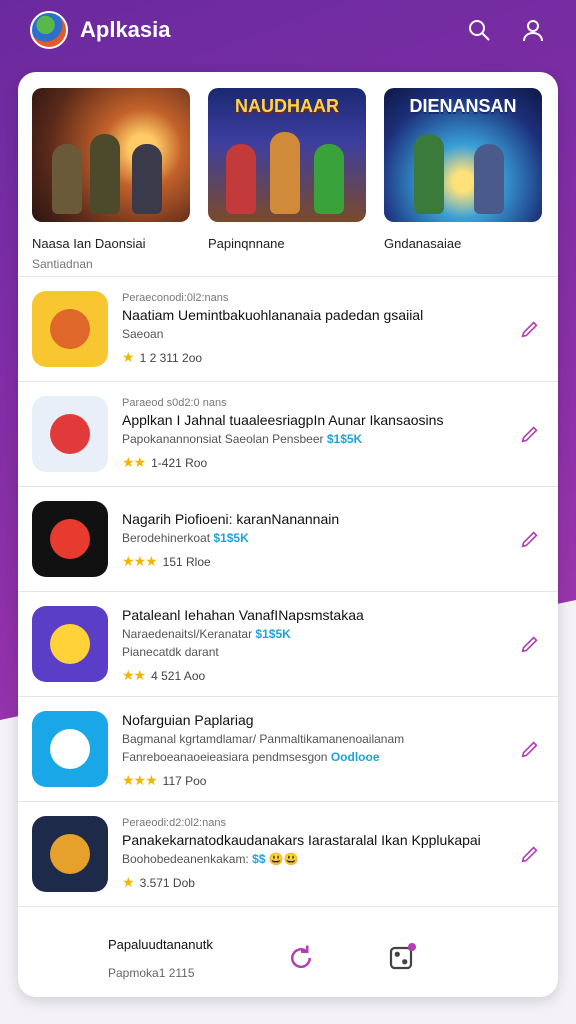 Image resolution: width=576 pixels, height=1024 pixels. What do you see at coordinates (231, 519) in the screenshot?
I see `app-title: Nagarih Piofioeni: karanNanannain` at bounding box center [231, 519].